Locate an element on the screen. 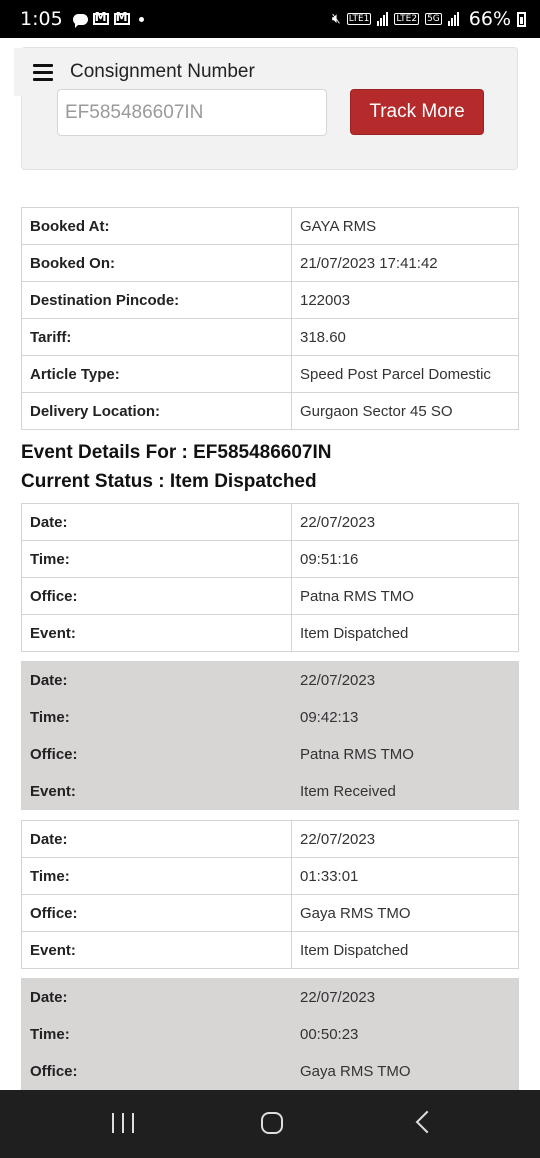 This screenshot has height=1158, width=540. table-row: Booked At: GAYA RMS is located at coordinates (270, 226).